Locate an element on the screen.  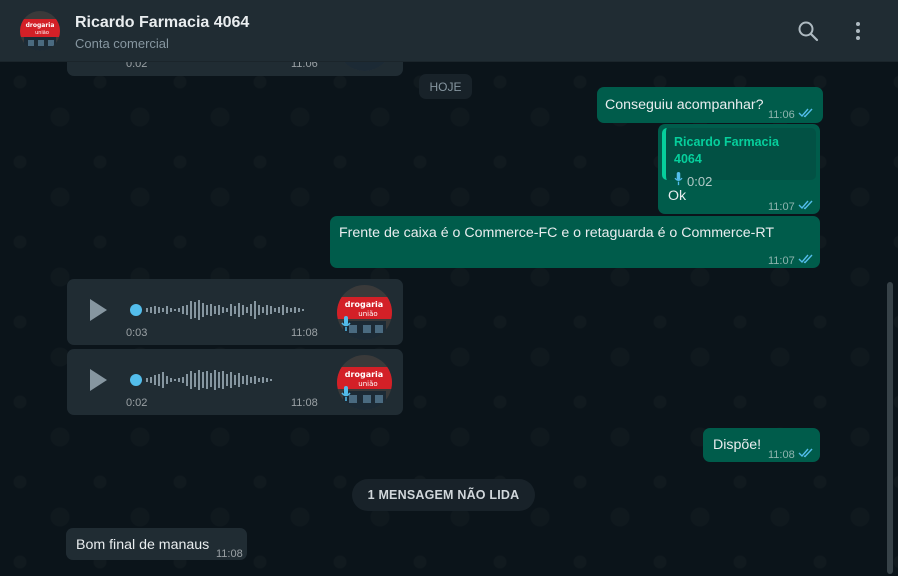
menu-icon is located at coordinates (858, 31).